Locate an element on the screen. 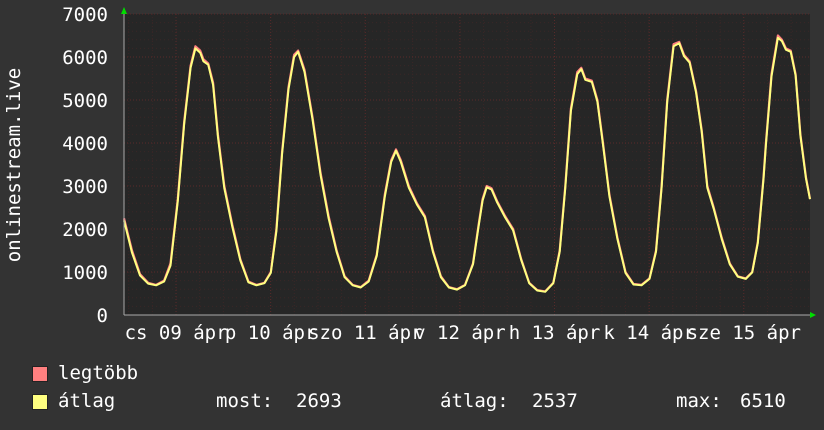 The width and height of the screenshot is (824, 430). x-tick-label: szo 11 ápr is located at coordinates (365, 333).